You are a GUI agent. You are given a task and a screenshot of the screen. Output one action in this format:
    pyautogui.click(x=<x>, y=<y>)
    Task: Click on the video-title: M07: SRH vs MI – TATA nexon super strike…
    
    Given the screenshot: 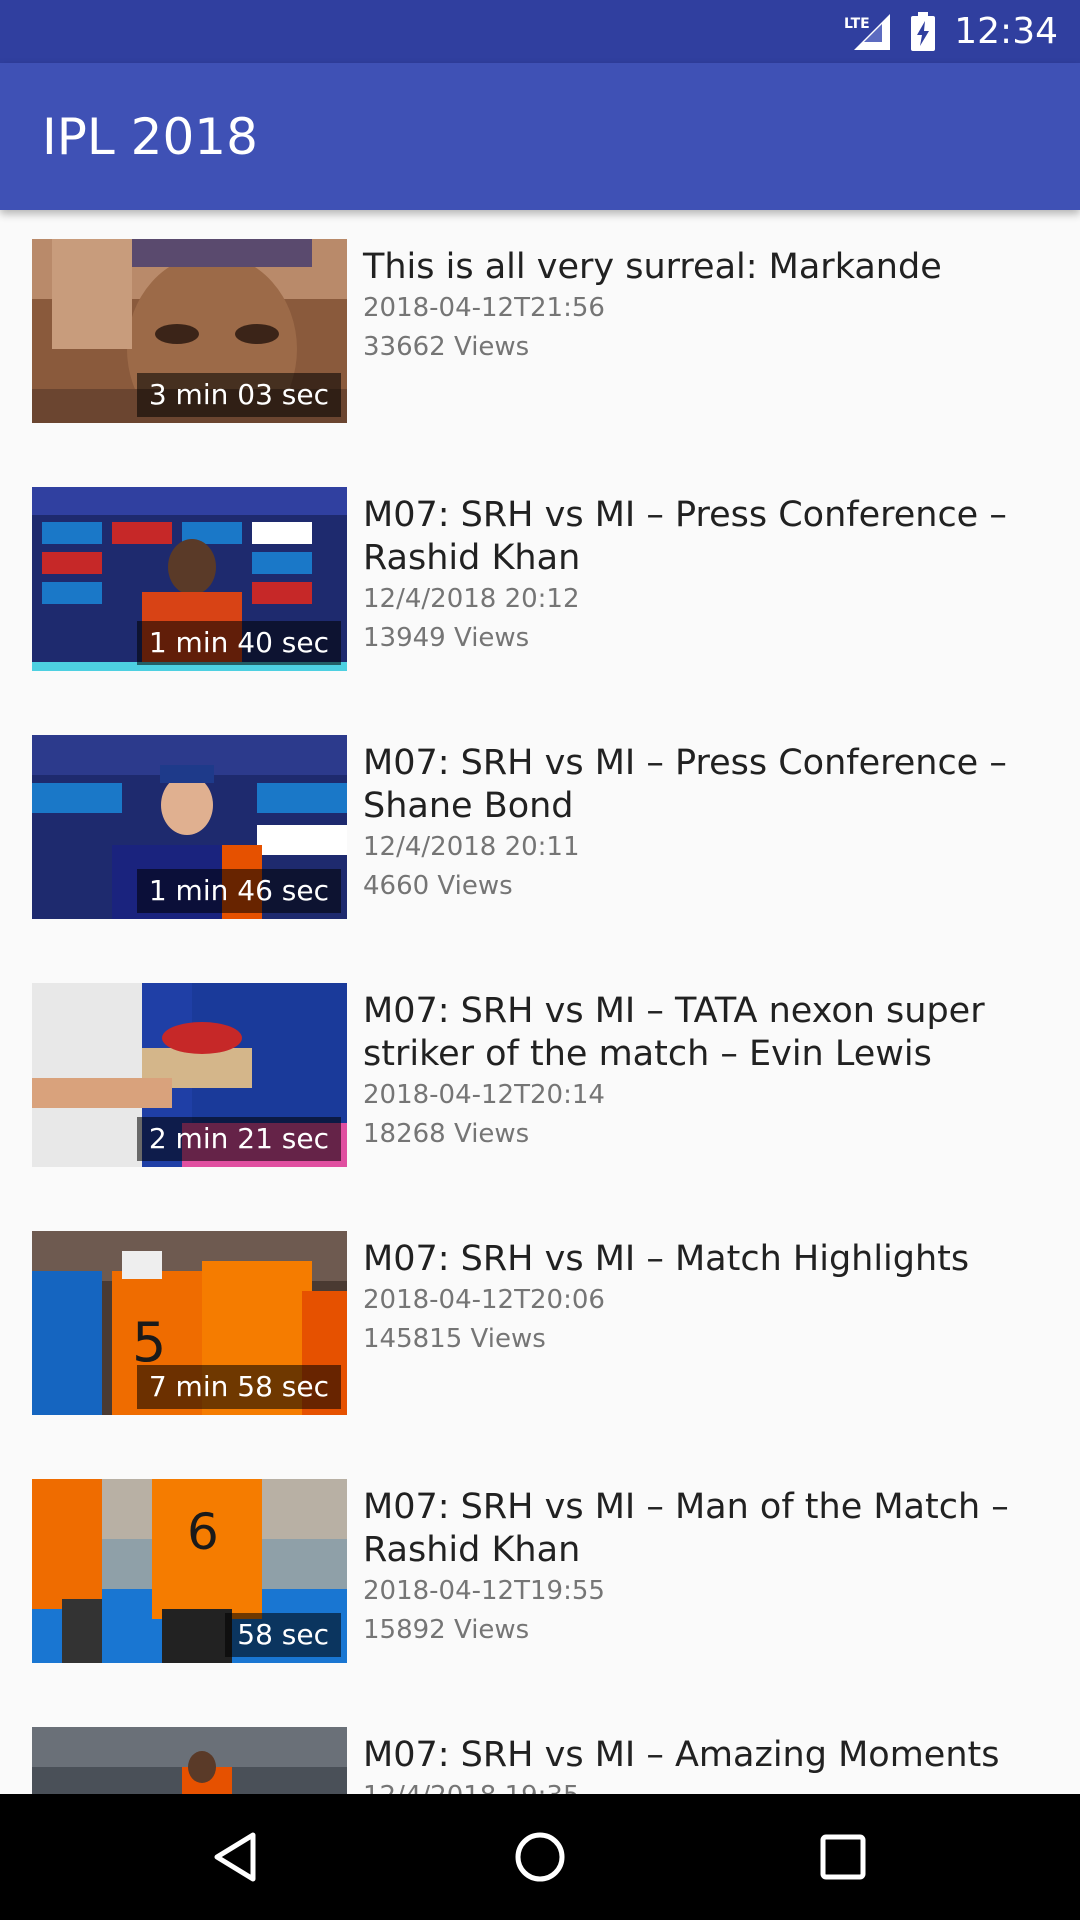 What is the action you would take?
    pyautogui.click(x=674, y=1032)
    